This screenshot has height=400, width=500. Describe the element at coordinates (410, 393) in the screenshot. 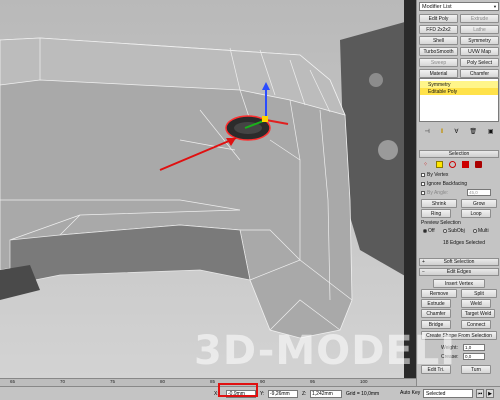

I see `auto-key-button: Auto Key` at that location.